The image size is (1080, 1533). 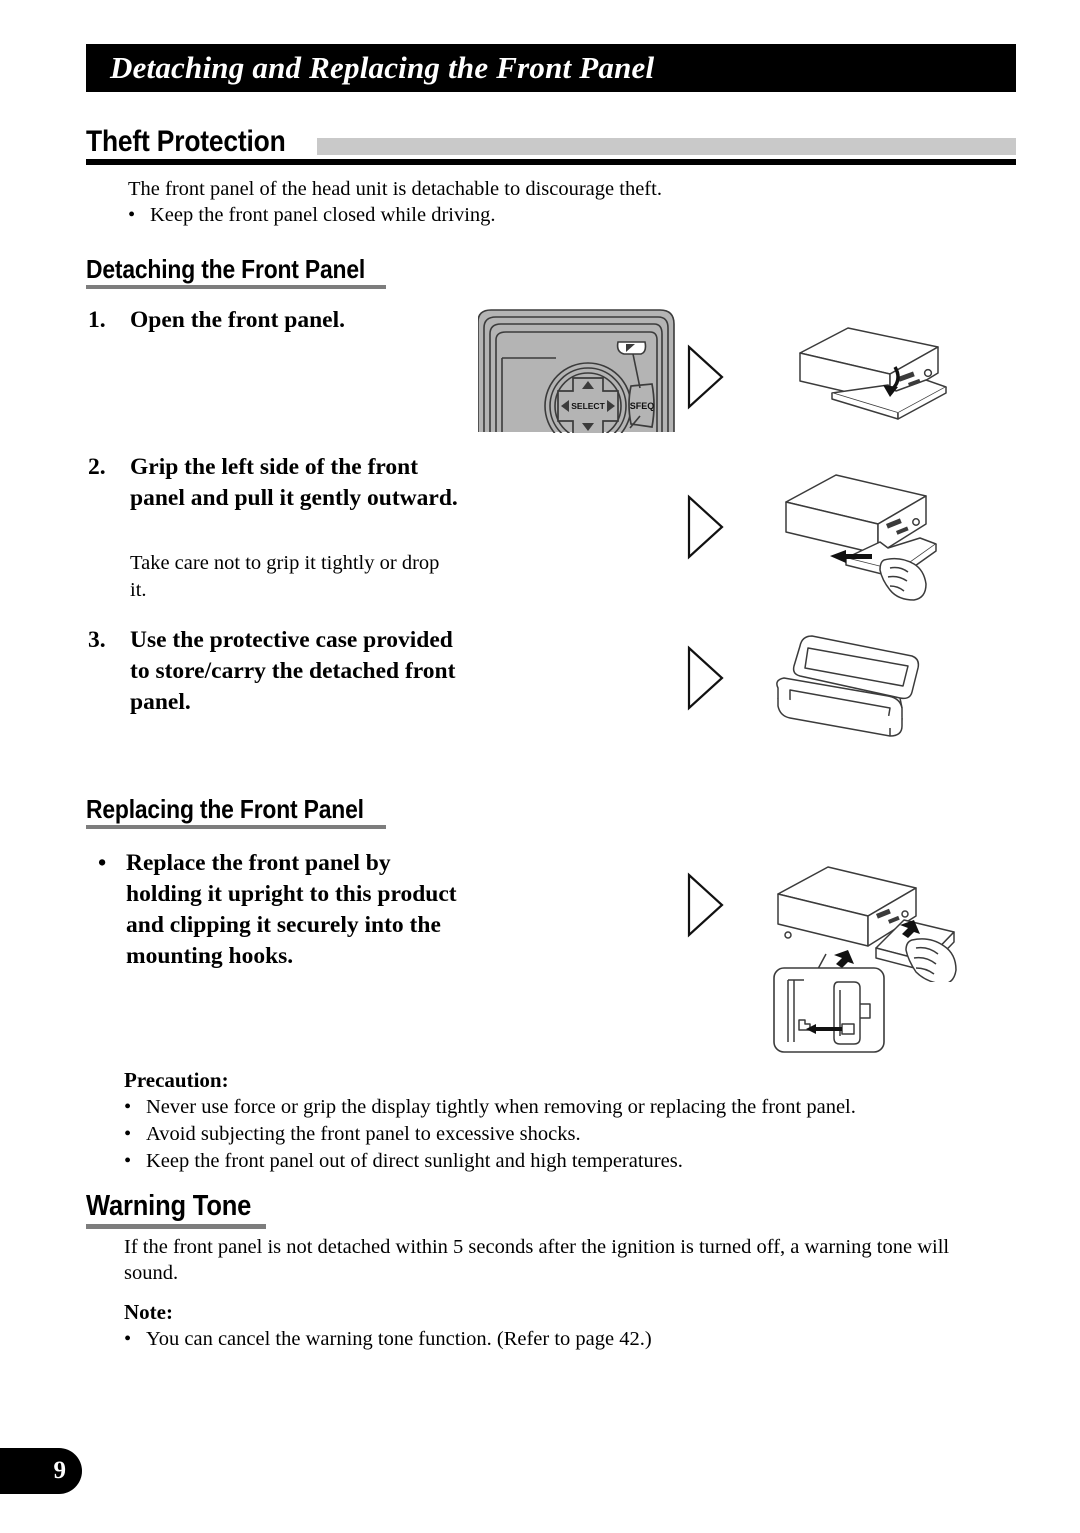 What do you see at coordinates (60, 1470) in the screenshot?
I see `page-number: 9` at bounding box center [60, 1470].